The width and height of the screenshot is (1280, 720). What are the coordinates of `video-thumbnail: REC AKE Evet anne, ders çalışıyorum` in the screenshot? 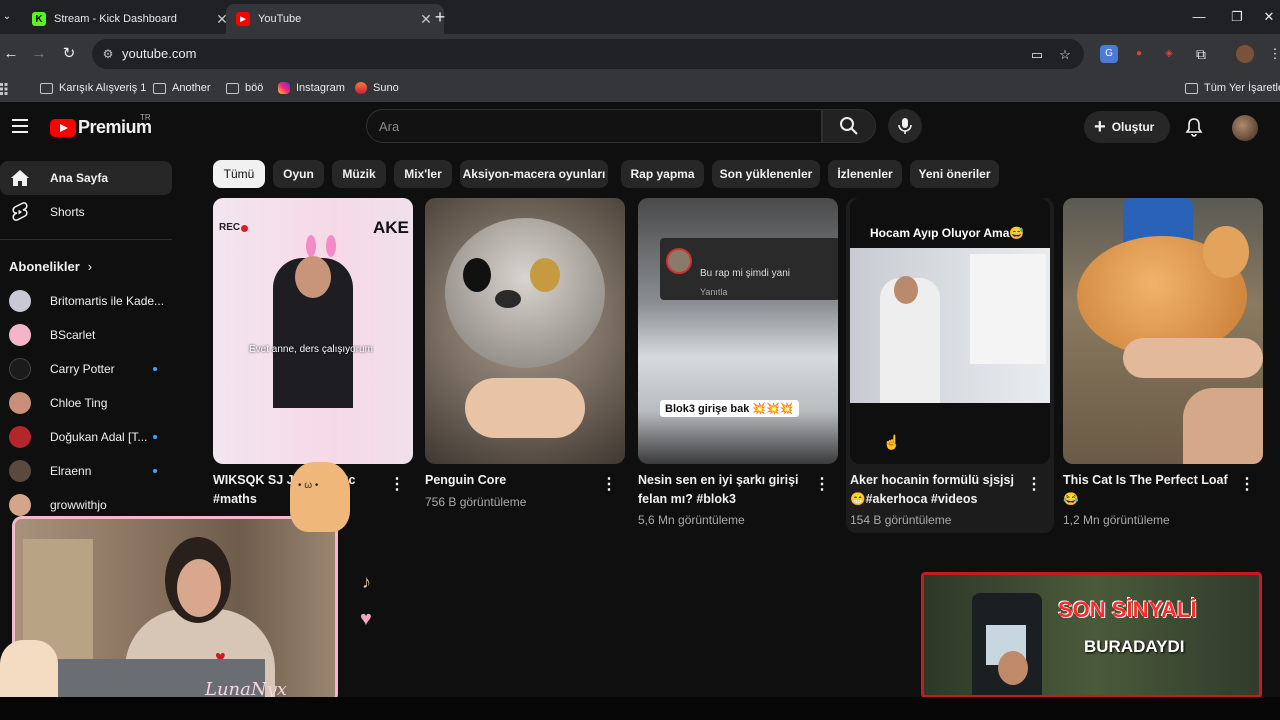 It's located at (313, 331).